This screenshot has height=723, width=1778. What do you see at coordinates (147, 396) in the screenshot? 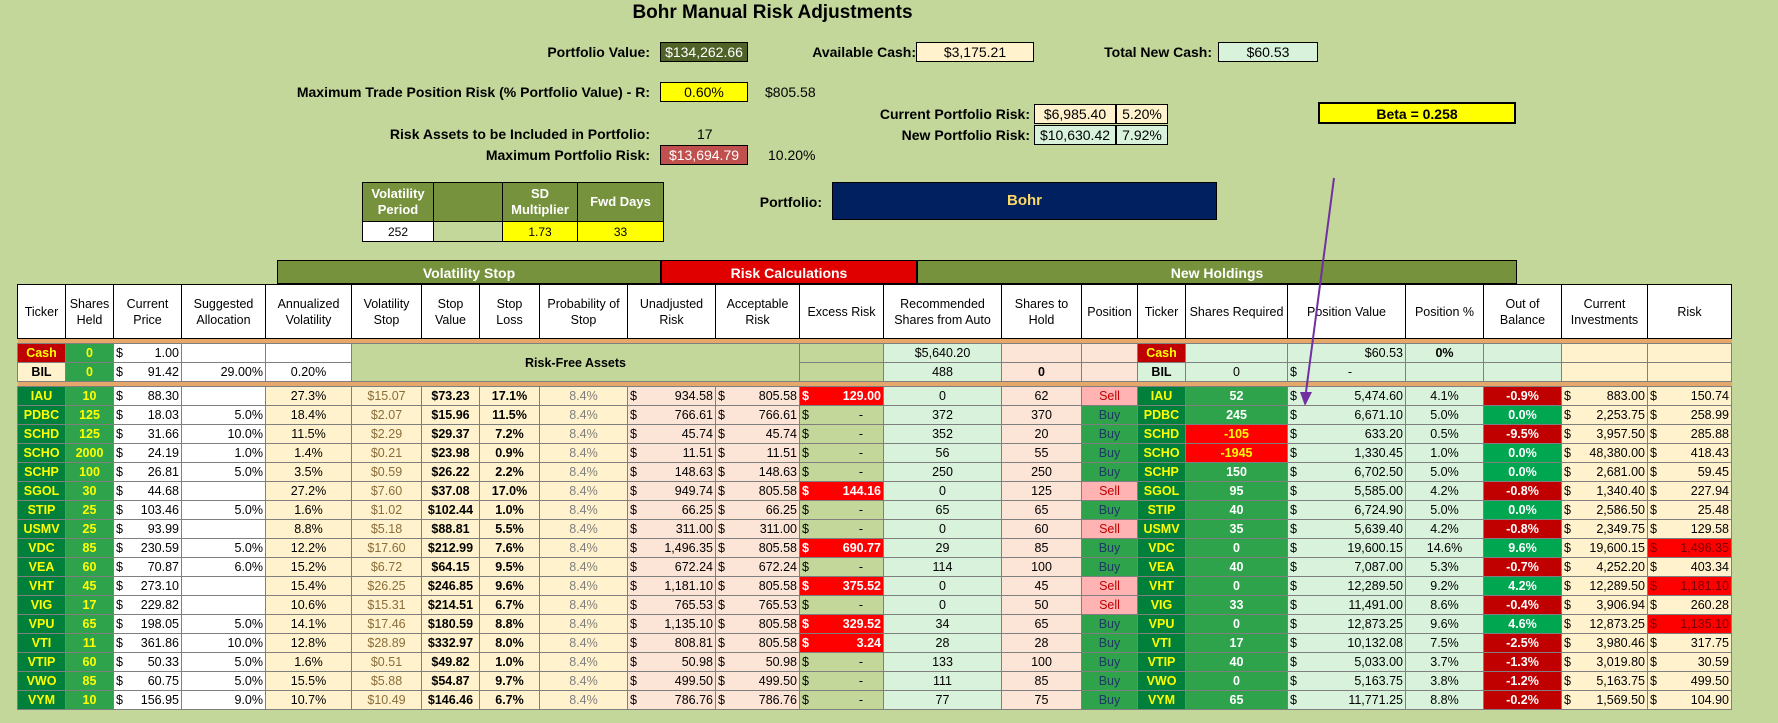
I see `cell-current-price: $88.30` at bounding box center [147, 396].